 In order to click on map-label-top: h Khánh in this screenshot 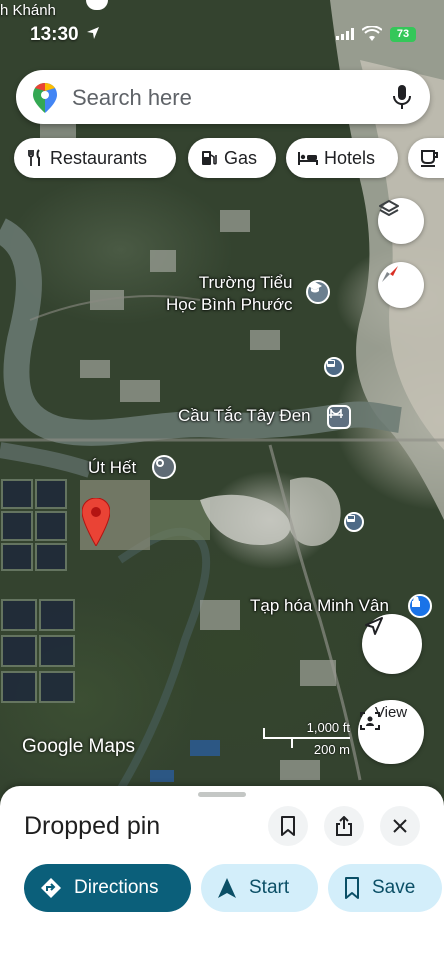, I will do `click(28, 10)`.